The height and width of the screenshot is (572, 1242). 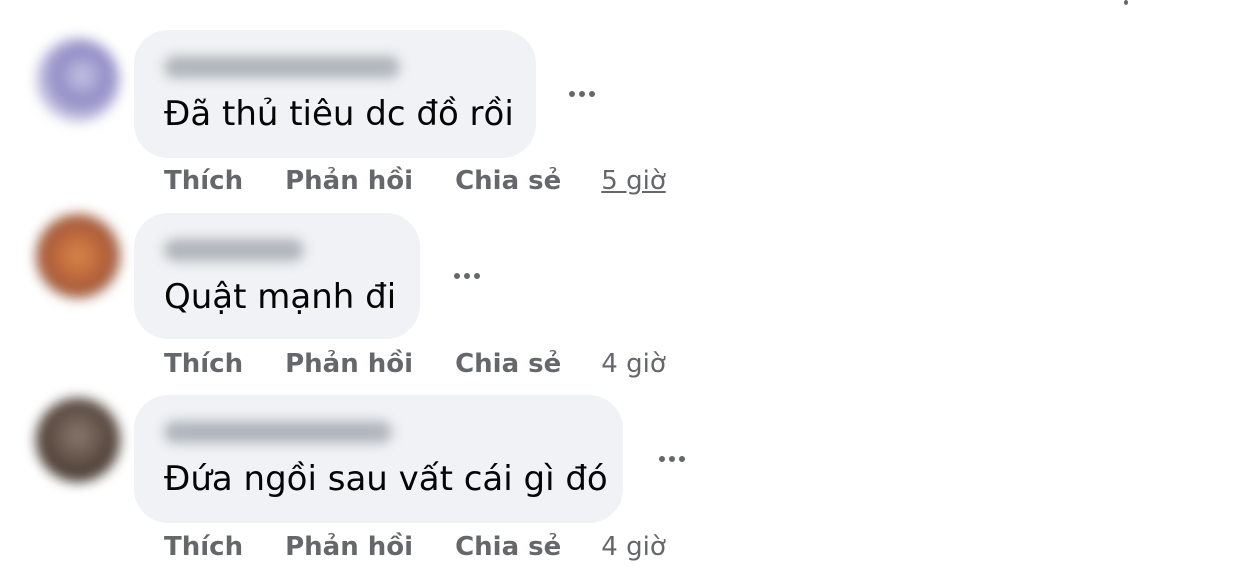 I want to click on comment-text: Đứa ngồi sau vất cái gì đó, so click(x=386, y=479).